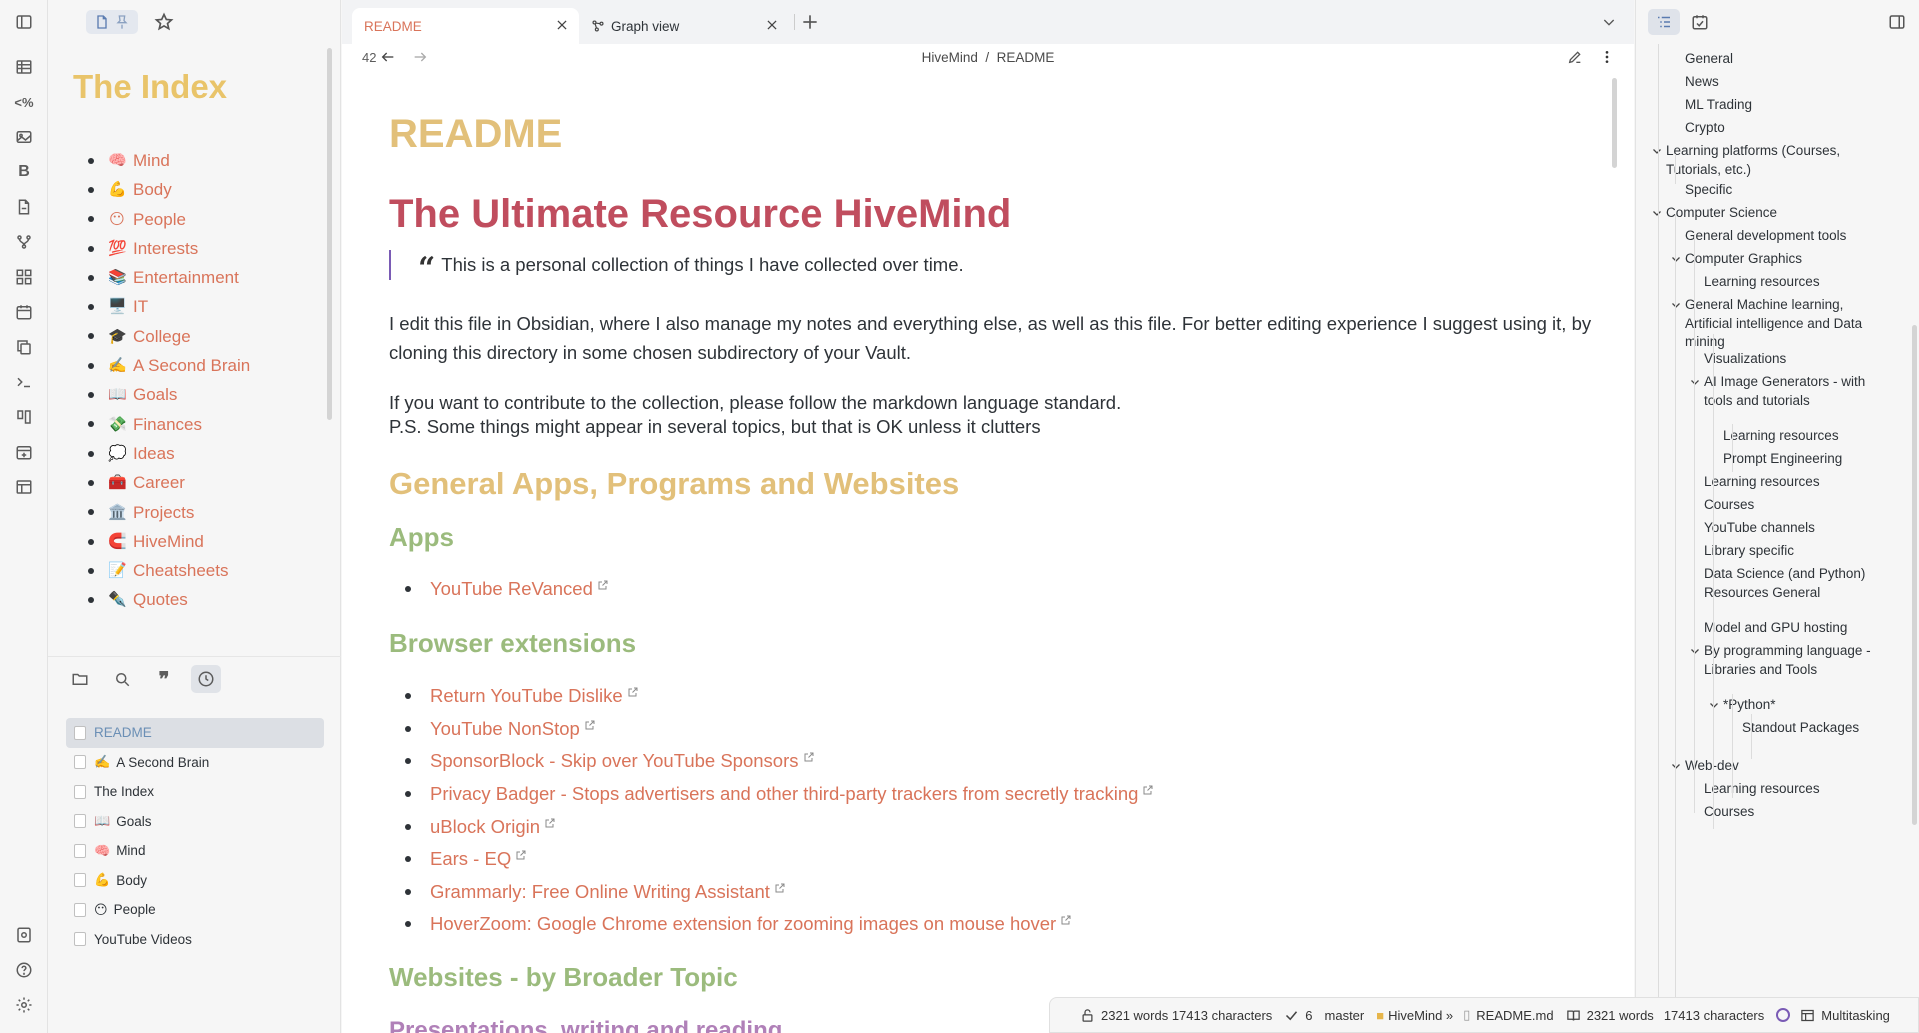  I want to click on outline-item: News, so click(1785, 82).